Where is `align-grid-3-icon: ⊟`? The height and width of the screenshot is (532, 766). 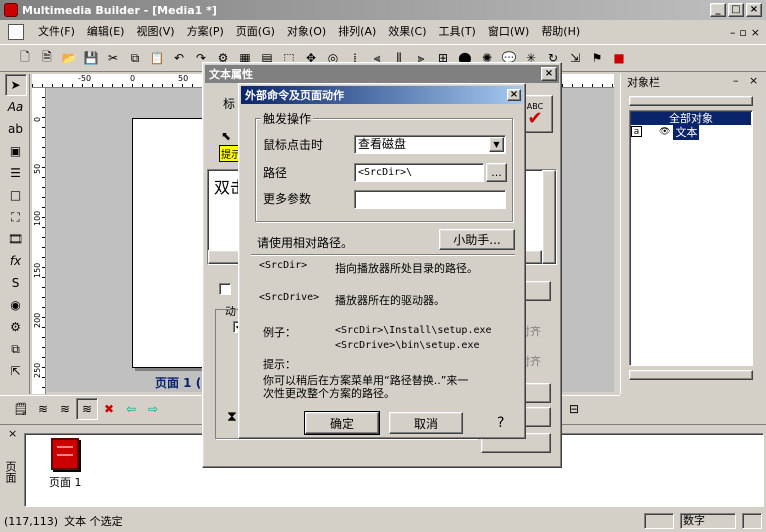 align-grid-3-icon: ⊟ is located at coordinates (574, 409).